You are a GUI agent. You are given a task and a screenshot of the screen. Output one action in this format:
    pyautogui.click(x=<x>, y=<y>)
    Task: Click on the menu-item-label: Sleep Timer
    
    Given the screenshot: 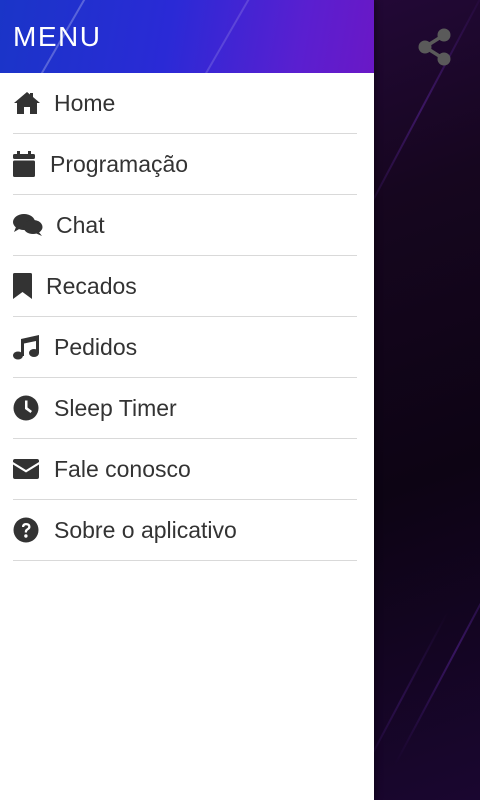 What is the action you would take?
    pyautogui.click(x=115, y=407)
    